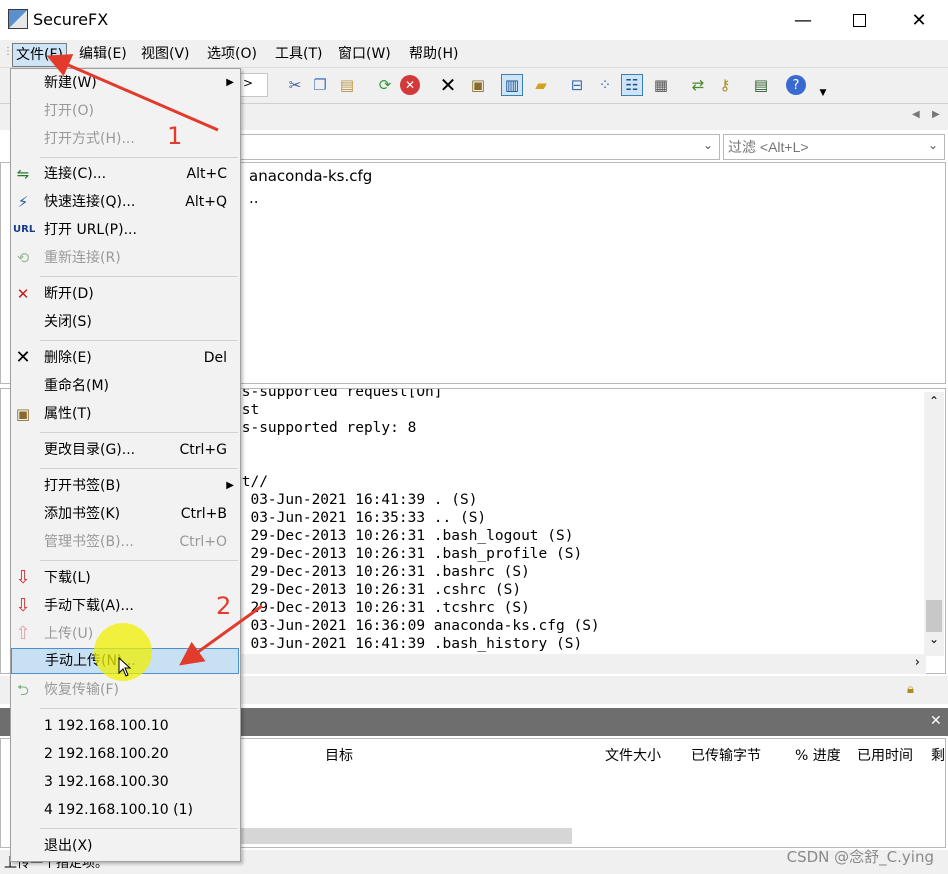  What do you see at coordinates (633, 755) in the screenshot?
I see `column-header-size: 文件大小` at bounding box center [633, 755].